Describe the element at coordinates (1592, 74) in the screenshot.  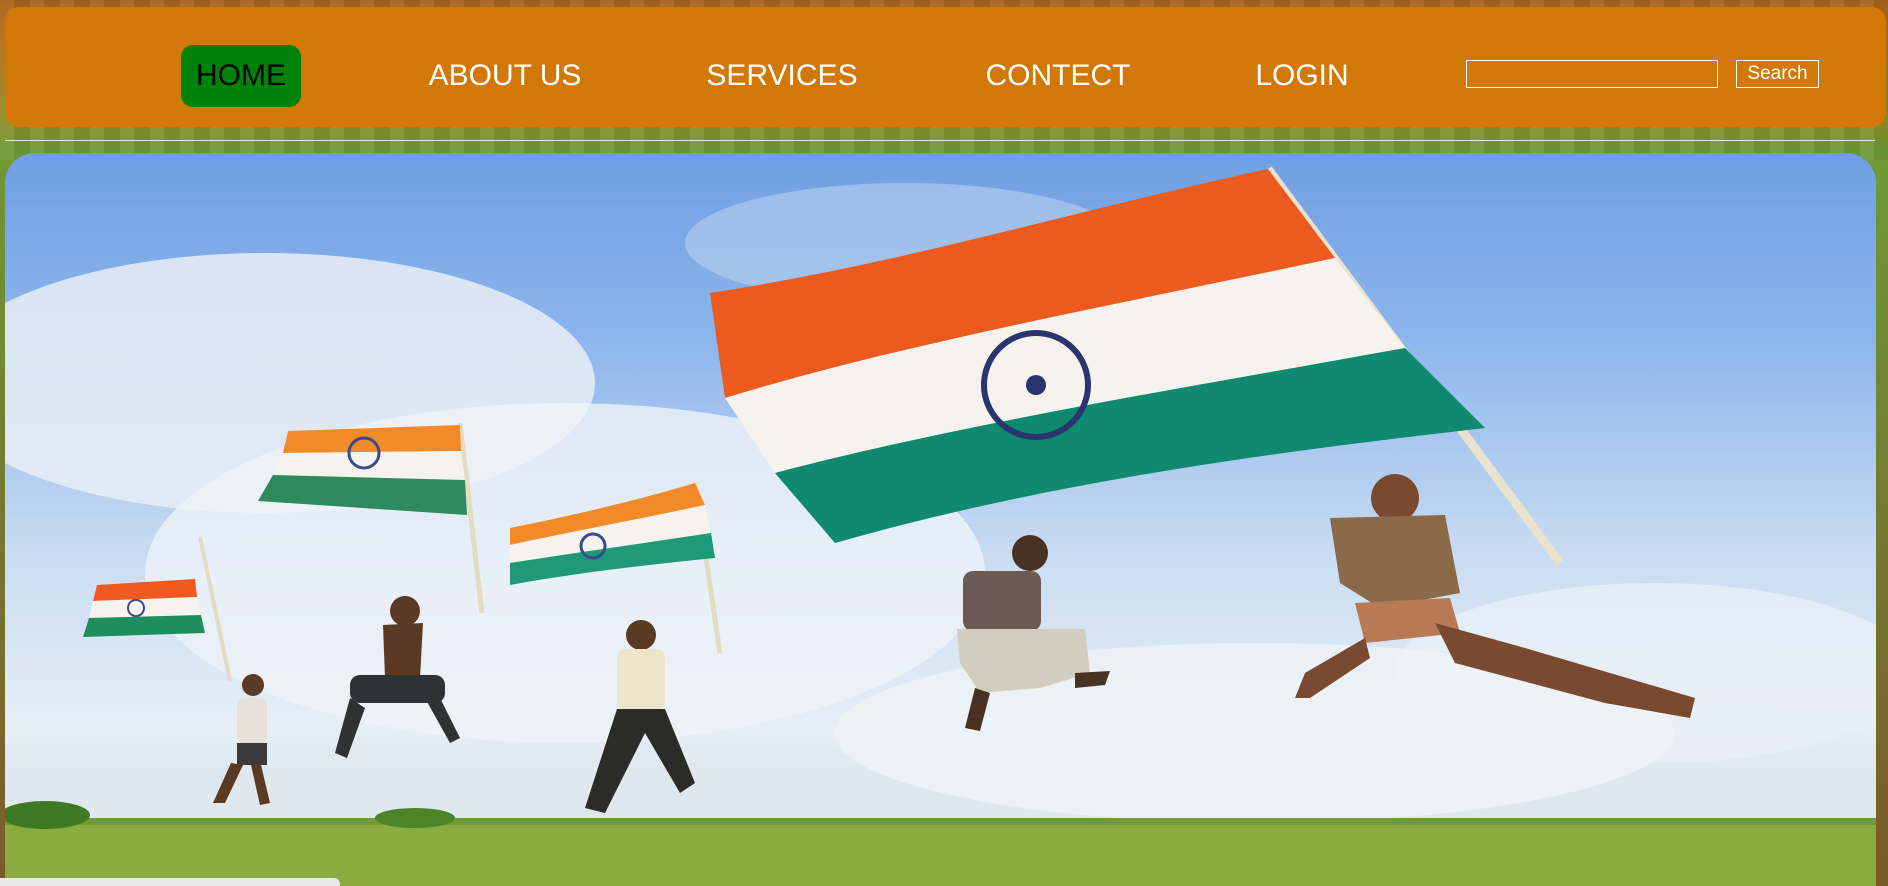
I see `search-input` at that location.